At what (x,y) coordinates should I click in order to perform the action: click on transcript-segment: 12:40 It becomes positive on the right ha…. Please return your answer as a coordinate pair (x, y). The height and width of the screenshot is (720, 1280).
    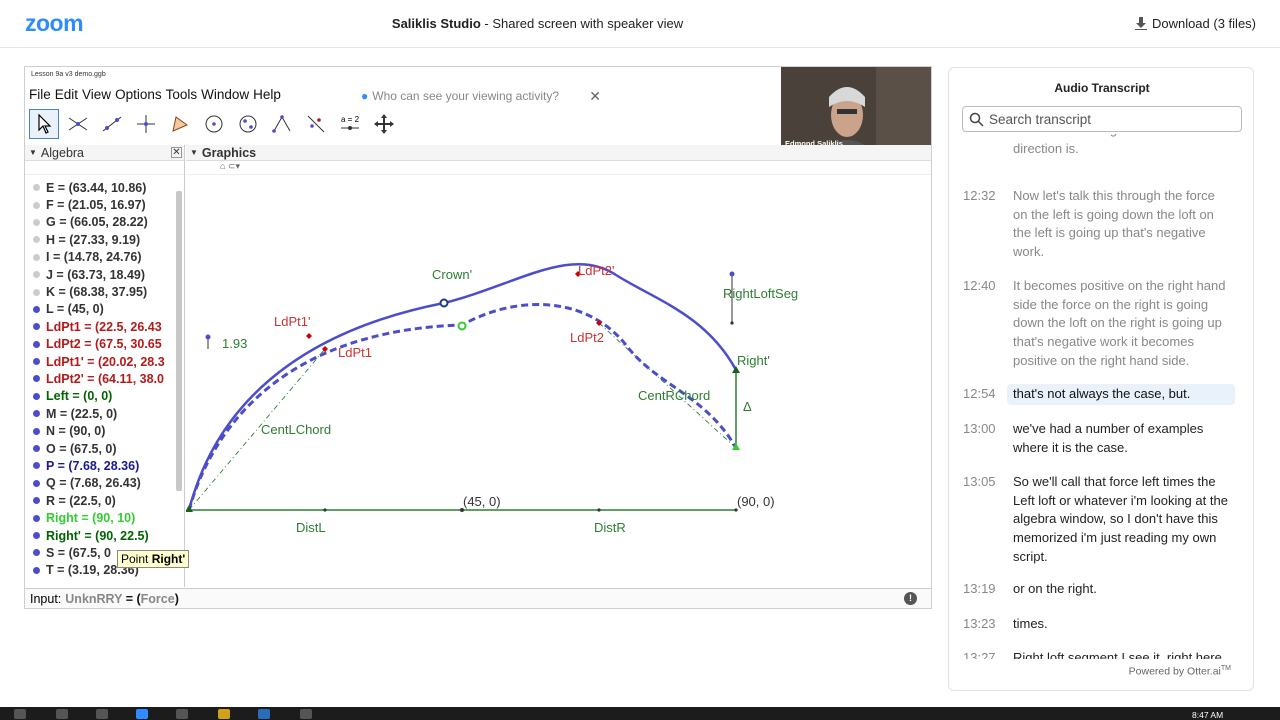
    Looking at the image, I should click on (1101, 324).